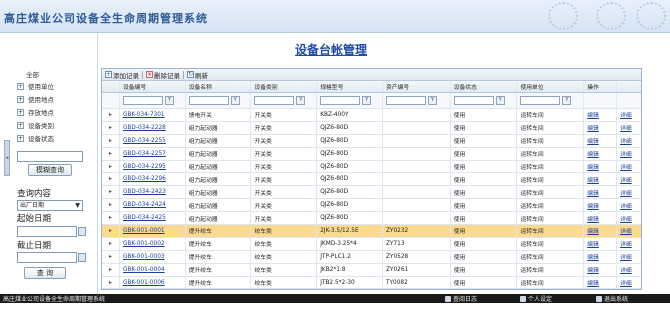 The image size is (670, 309). Describe the element at coordinates (153, 166) in the screenshot. I see `equipment-code-link: GBD-034-2295` at that location.